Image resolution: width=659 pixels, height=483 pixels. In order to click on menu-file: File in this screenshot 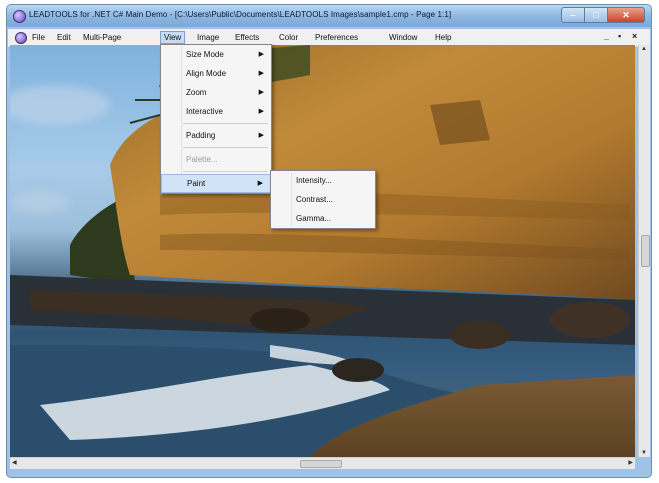, I will do `click(38, 37)`.